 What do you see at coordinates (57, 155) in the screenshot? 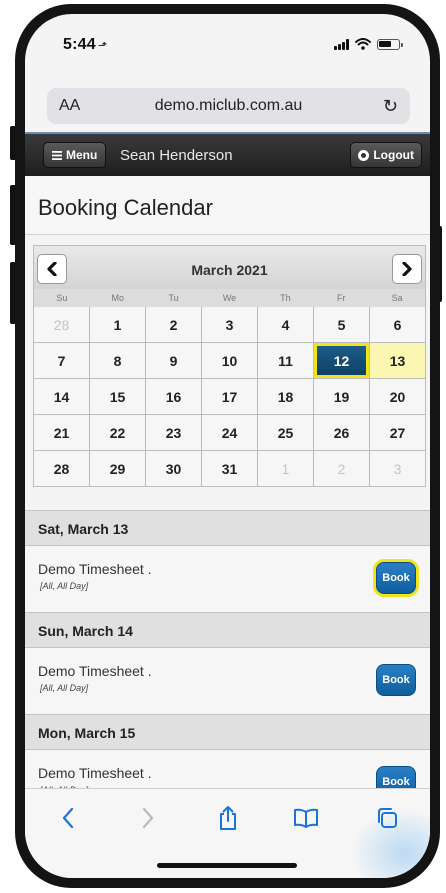
I see `hamburger-icon` at bounding box center [57, 155].